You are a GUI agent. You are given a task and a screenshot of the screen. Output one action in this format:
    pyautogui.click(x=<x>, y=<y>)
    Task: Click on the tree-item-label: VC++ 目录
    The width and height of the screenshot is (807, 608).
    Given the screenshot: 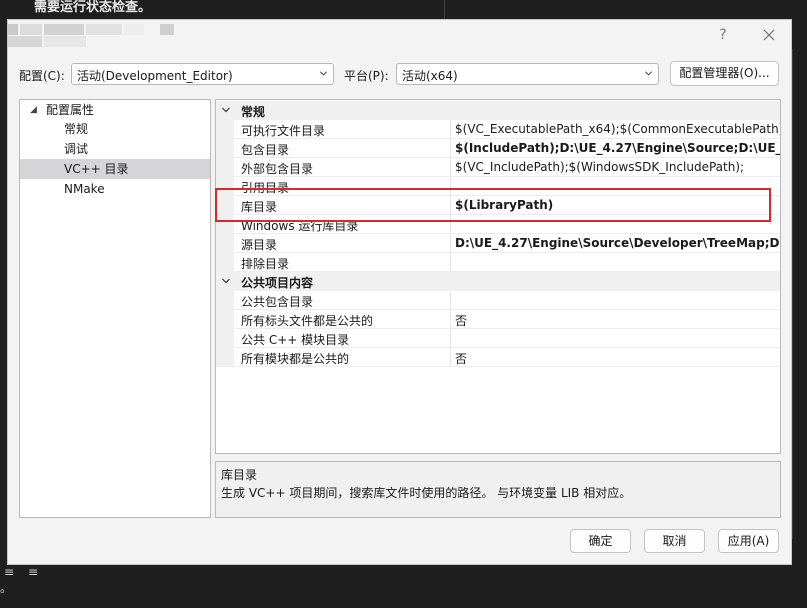 What is the action you would take?
    pyautogui.click(x=96, y=169)
    